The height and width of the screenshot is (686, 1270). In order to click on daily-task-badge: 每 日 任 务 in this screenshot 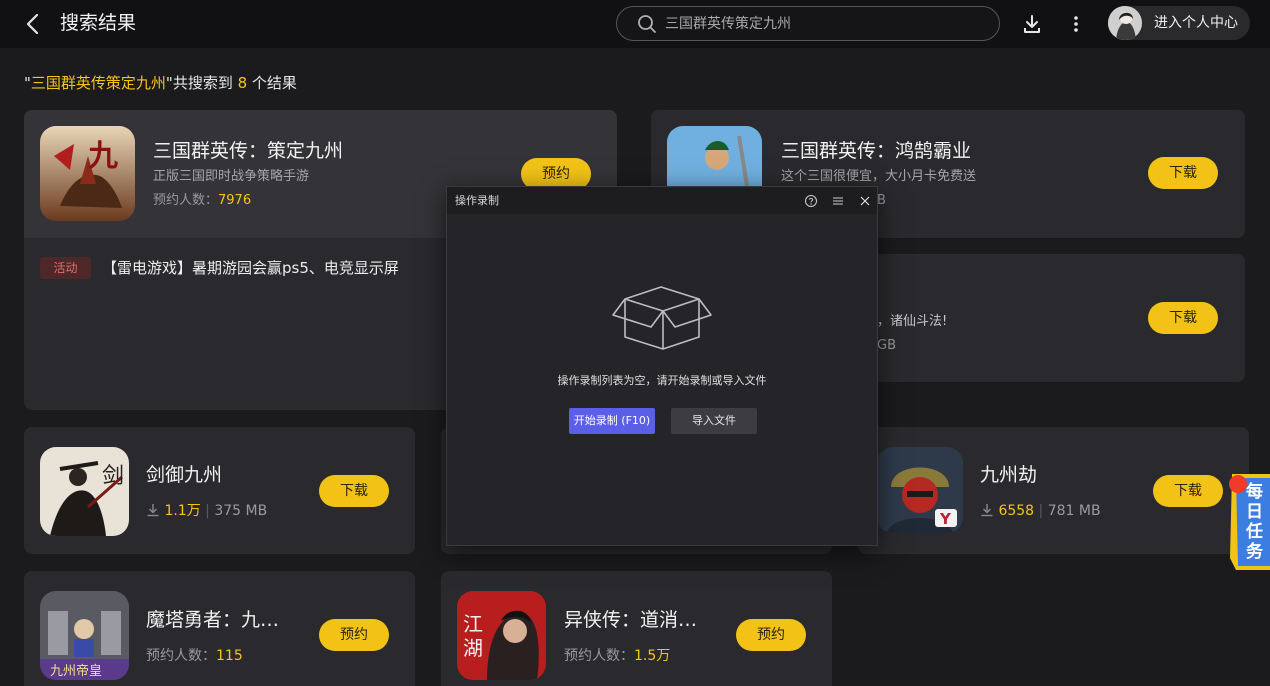, I will do `click(1249, 522)`.